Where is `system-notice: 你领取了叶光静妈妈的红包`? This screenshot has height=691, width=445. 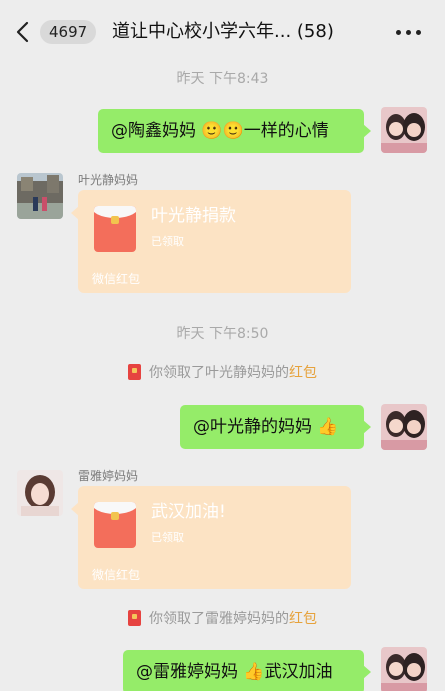 system-notice: 你领取了叶光静妈妈的红包 is located at coordinates (222, 372).